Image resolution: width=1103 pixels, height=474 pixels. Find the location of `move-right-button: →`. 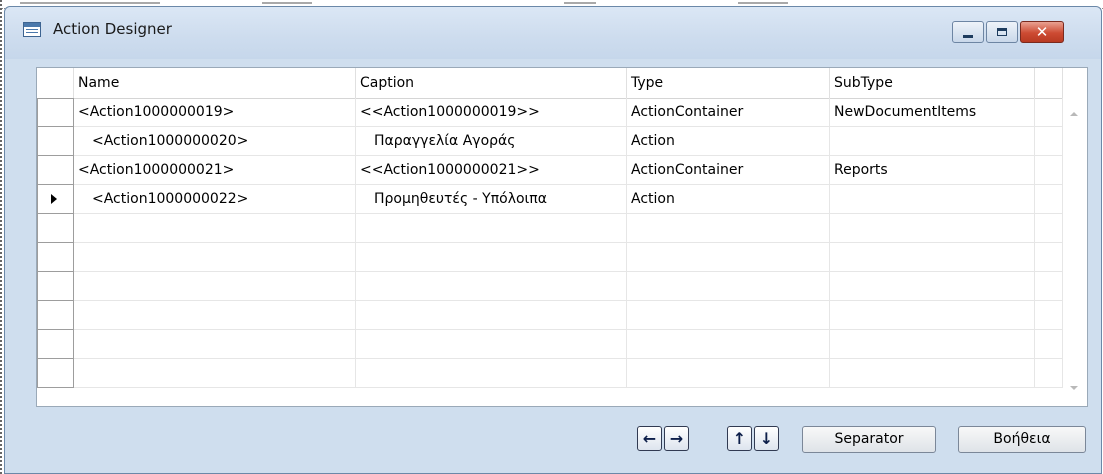

move-right-button: → is located at coordinates (676, 438).